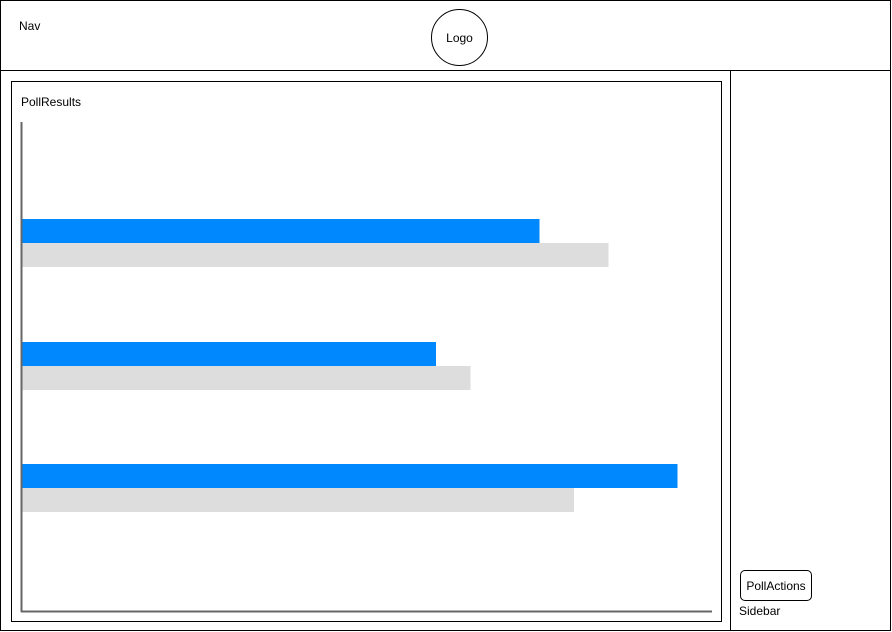  What do you see at coordinates (229, 354) in the screenshot?
I see `bar-s1-g2` at bounding box center [229, 354].